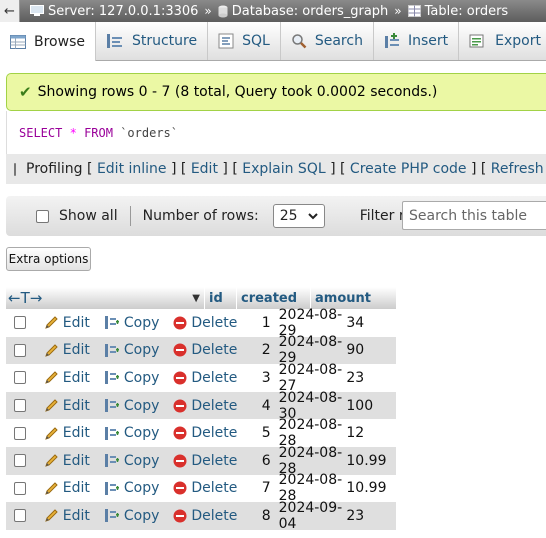 The height and width of the screenshot is (538, 546). I want to click on sql-query-box: SELECT * FROM `orders`, so click(276, 132).